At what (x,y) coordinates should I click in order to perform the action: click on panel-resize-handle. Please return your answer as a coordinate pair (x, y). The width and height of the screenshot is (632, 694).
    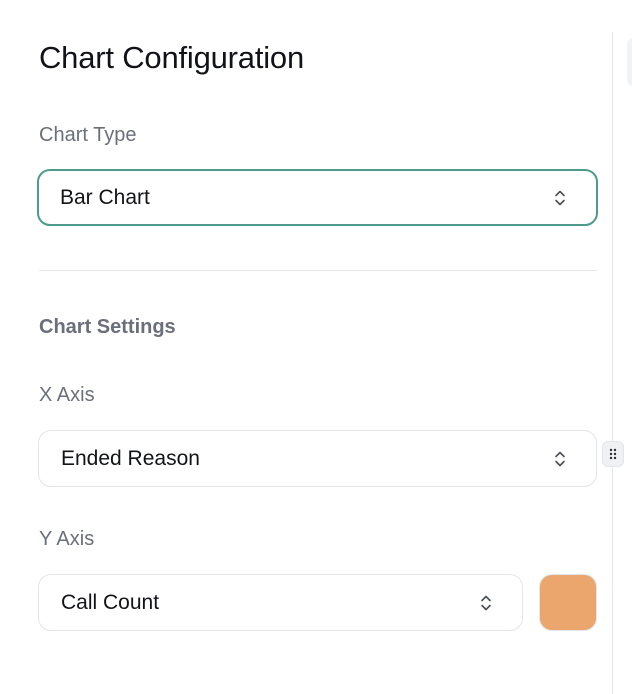
    Looking at the image, I should click on (613, 454).